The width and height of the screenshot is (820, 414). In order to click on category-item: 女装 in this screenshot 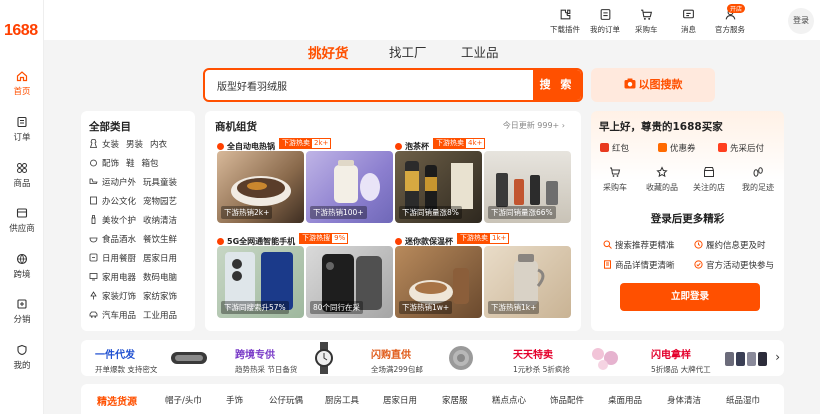, I will do `click(110, 145)`.